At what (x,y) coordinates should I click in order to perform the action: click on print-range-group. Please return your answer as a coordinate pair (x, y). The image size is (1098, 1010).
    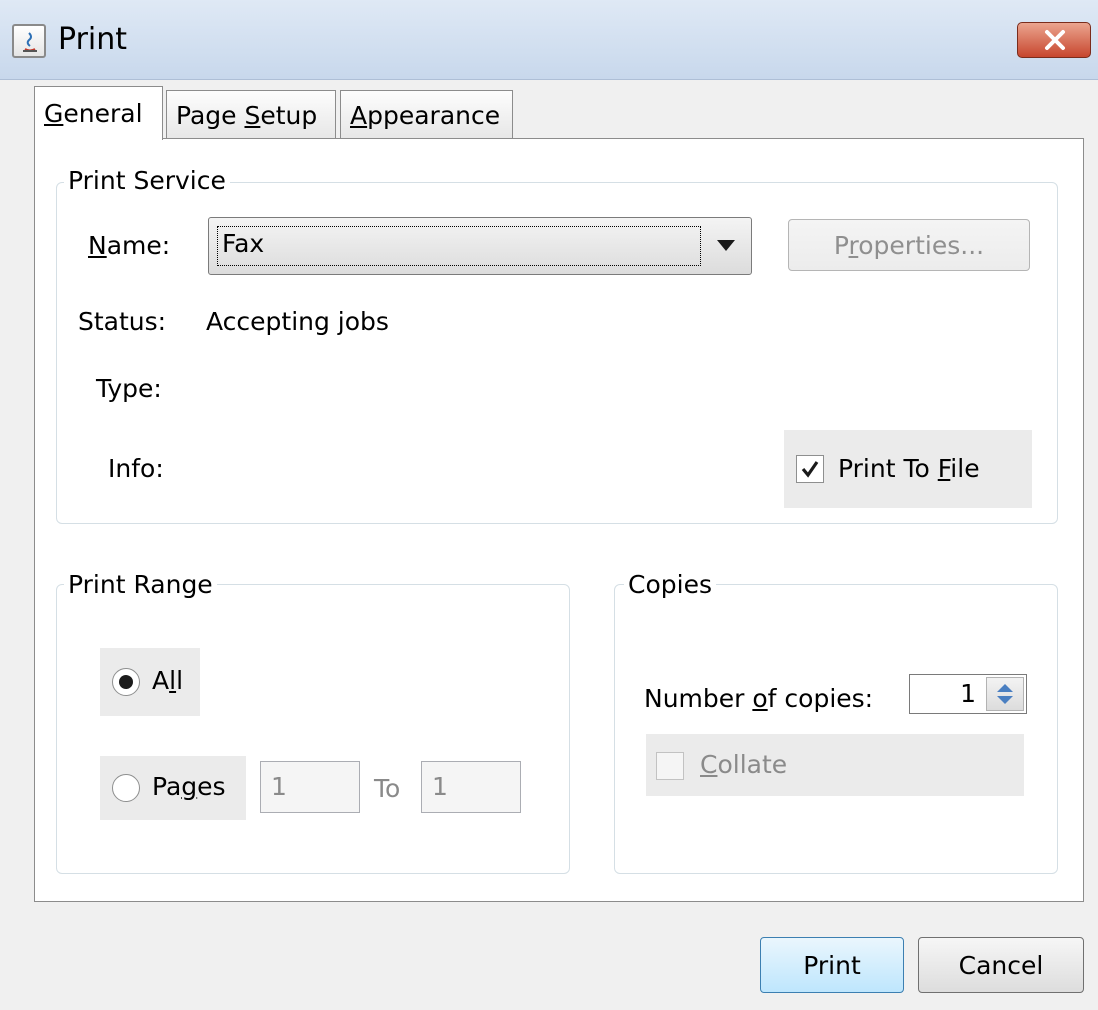
    Looking at the image, I should click on (313, 729).